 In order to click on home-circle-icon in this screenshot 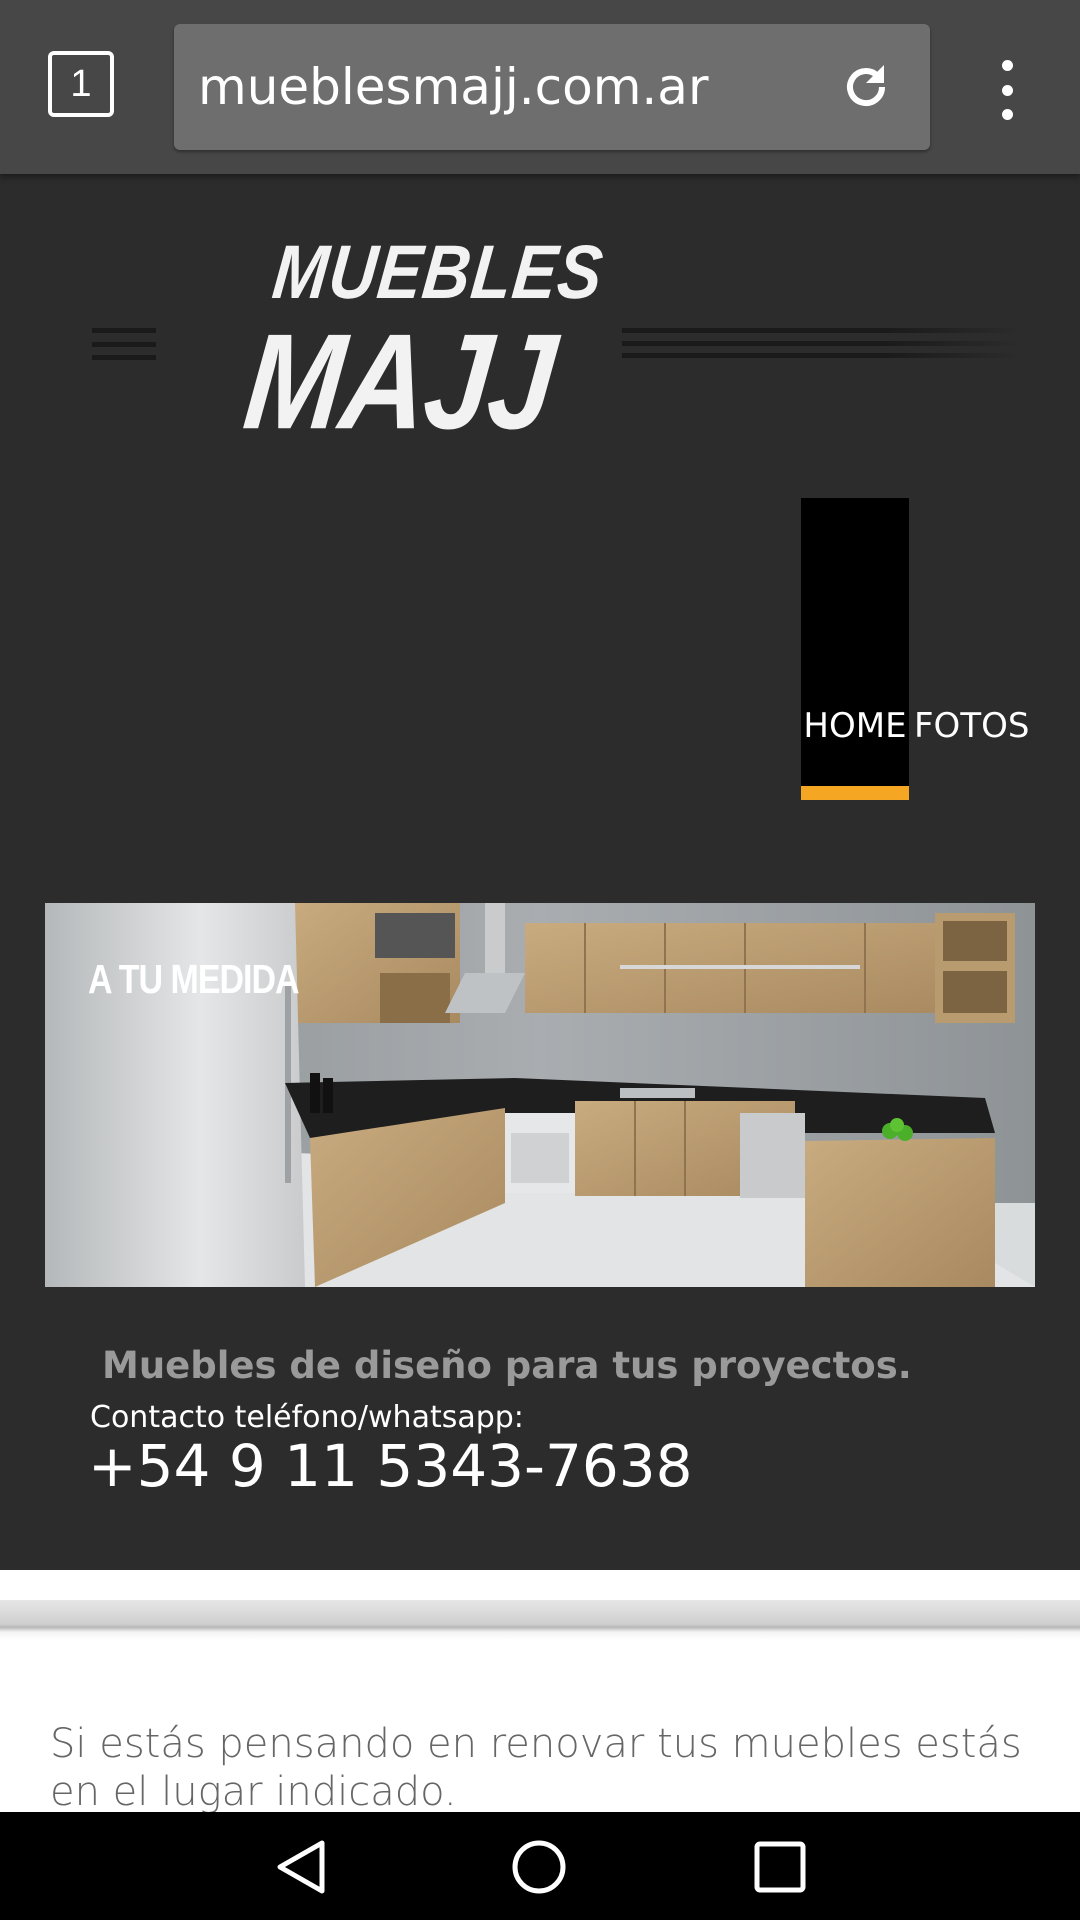, I will do `click(539, 1867)`.